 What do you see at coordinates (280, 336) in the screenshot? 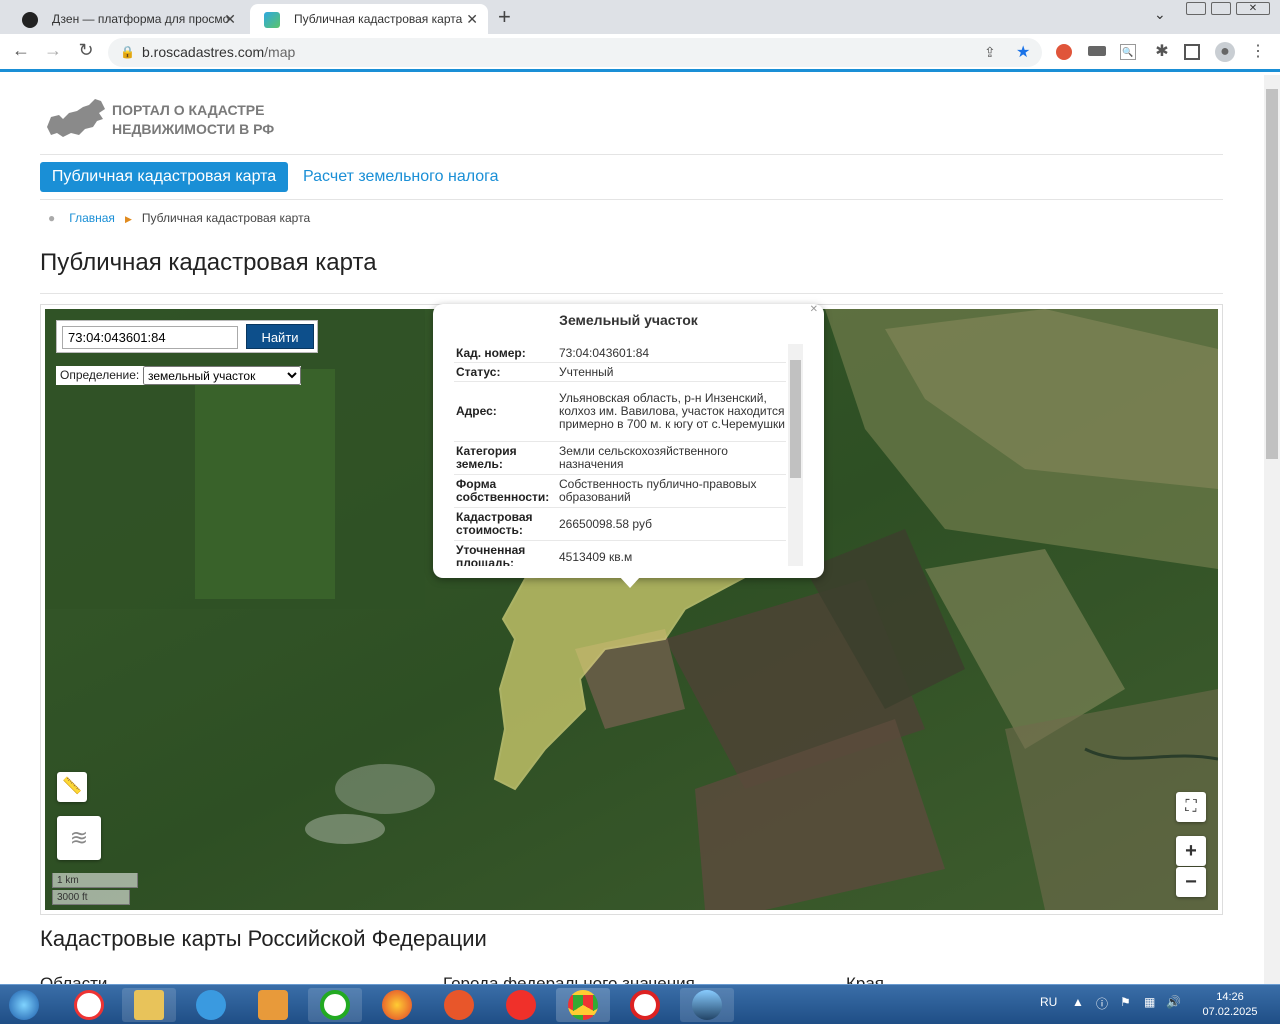
I see `find-button: Найти` at bounding box center [280, 336].